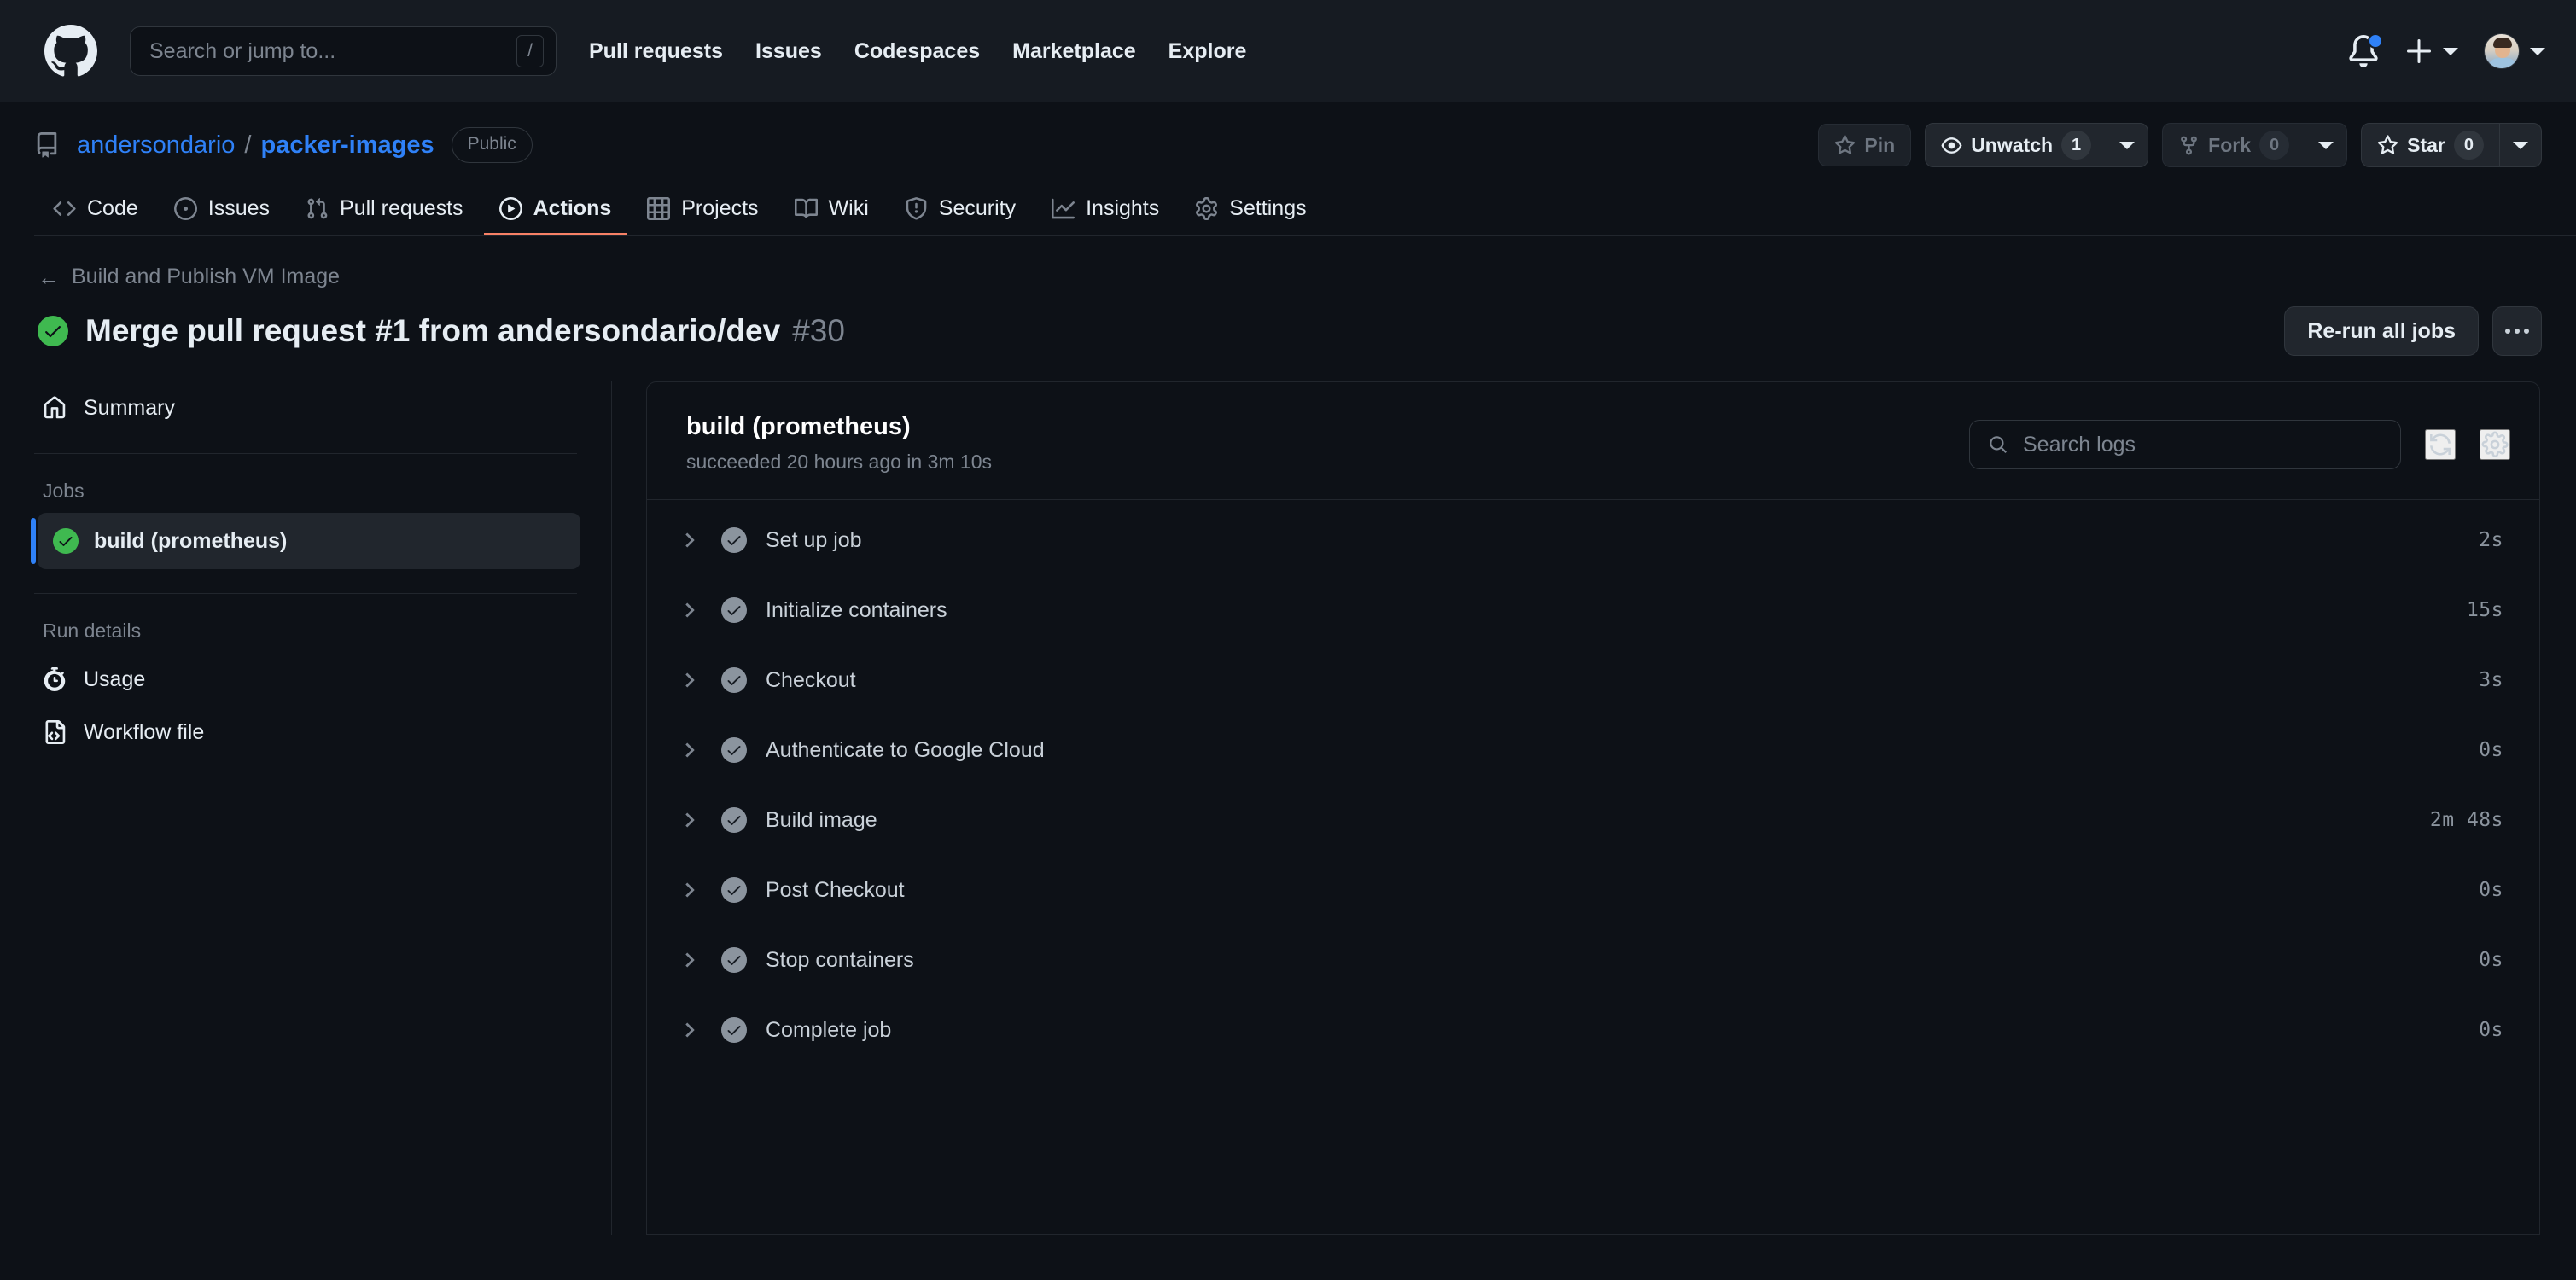 The width and height of the screenshot is (2576, 1280). I want to click on log-settings-button, so click(2495, 445).